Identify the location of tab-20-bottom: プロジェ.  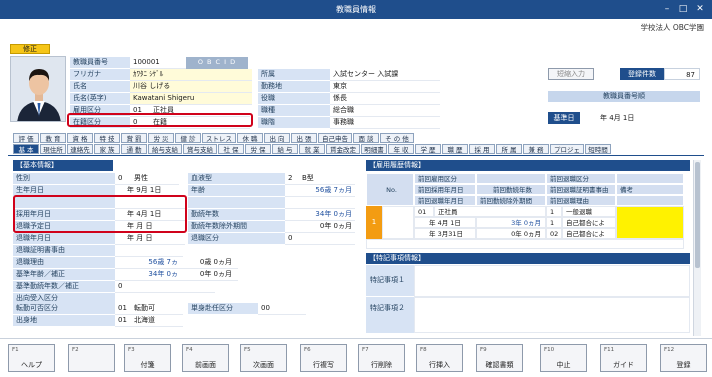
(567, 149).